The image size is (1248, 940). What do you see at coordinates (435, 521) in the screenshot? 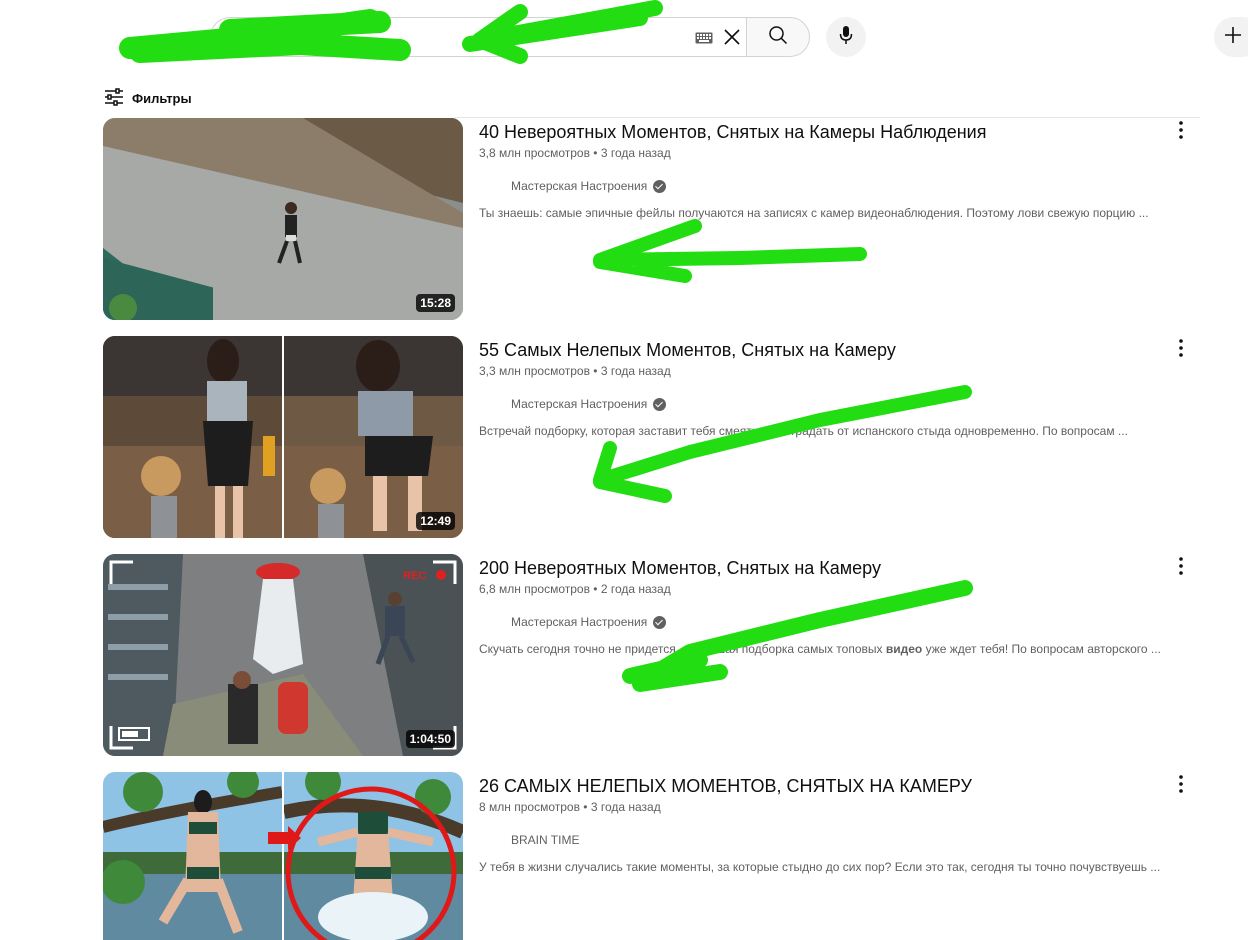
I see `video-duration: 12:49` at bounding box center [435, 521].